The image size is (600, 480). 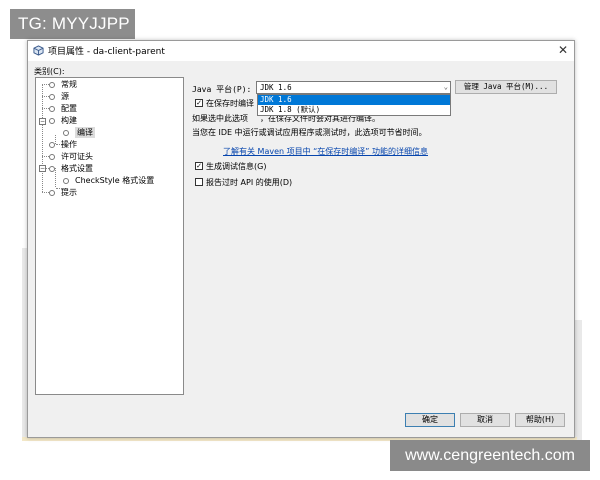 What do you see at coordinates (578, 380) in the screenshot?
I see `background-window-right` at bounding box center [578, 380].